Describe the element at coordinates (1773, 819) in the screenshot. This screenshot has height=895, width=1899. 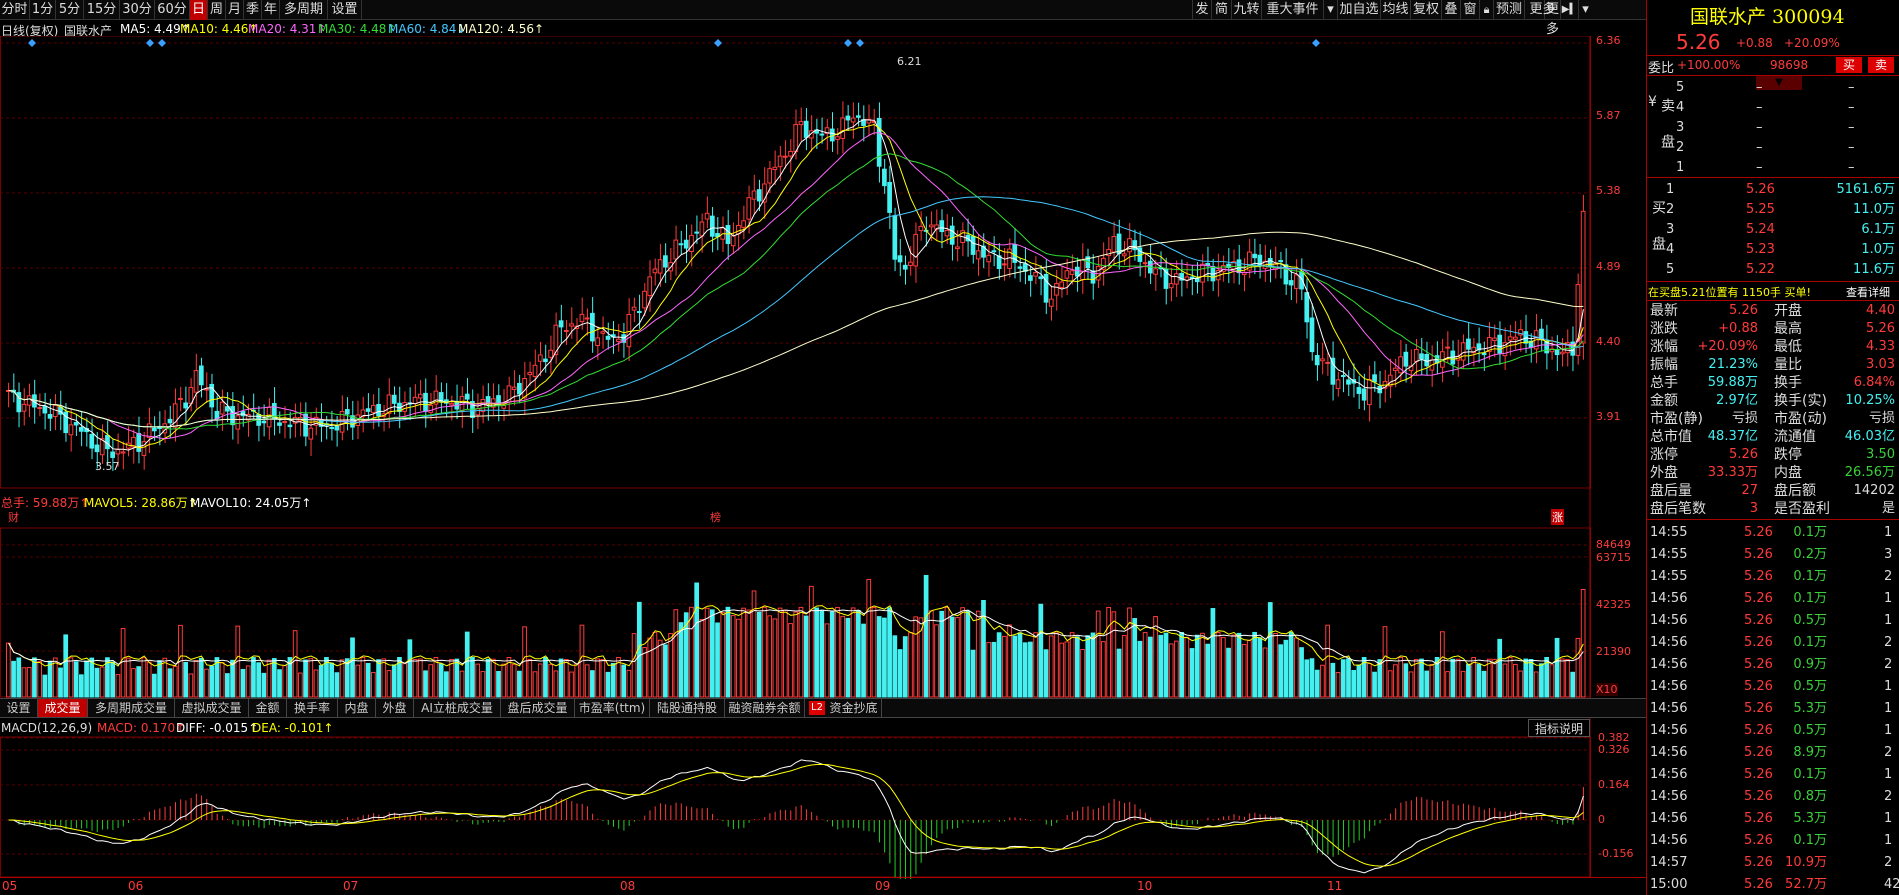
I see `tick-row: 14:56 5.26 5.3万 1` at that location.